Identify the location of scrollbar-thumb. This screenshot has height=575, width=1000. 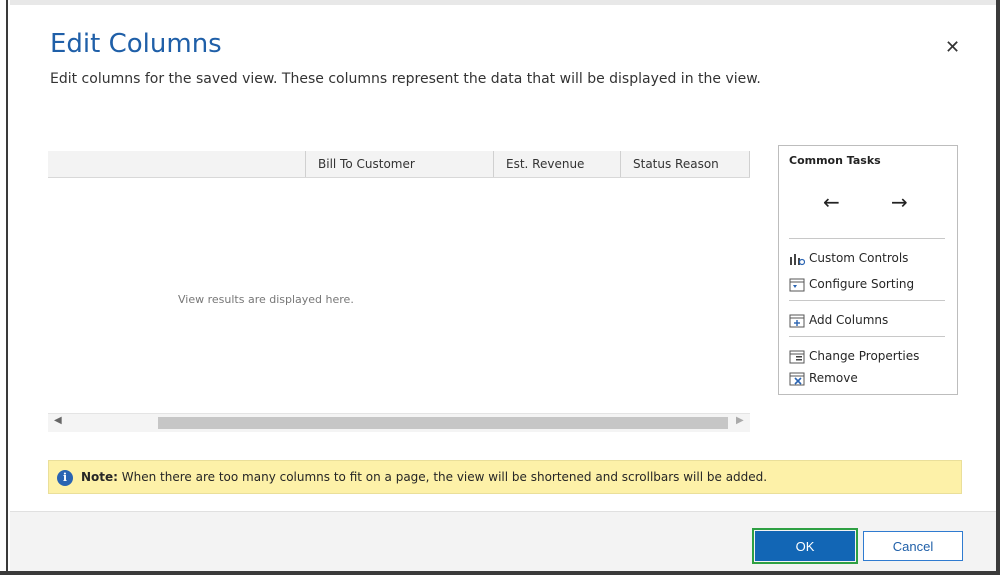
(443, 423).